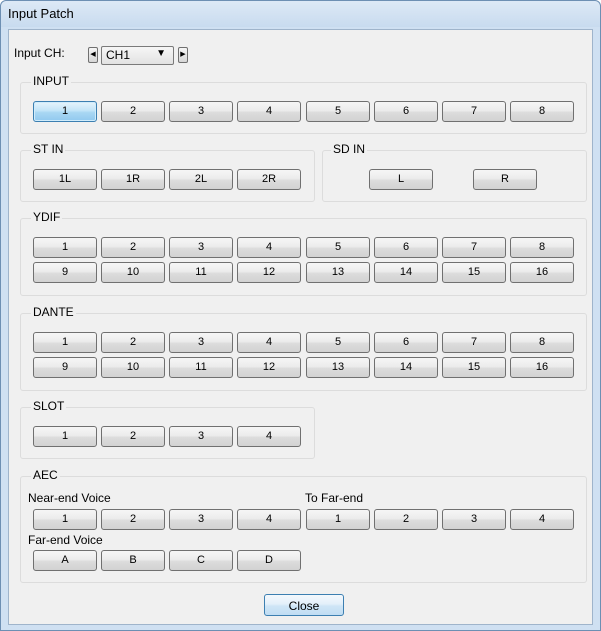 Image resolution: width=601 pixels, height=631 pixels. I want to click on ydif-16-button: 16, so click(542, 272).